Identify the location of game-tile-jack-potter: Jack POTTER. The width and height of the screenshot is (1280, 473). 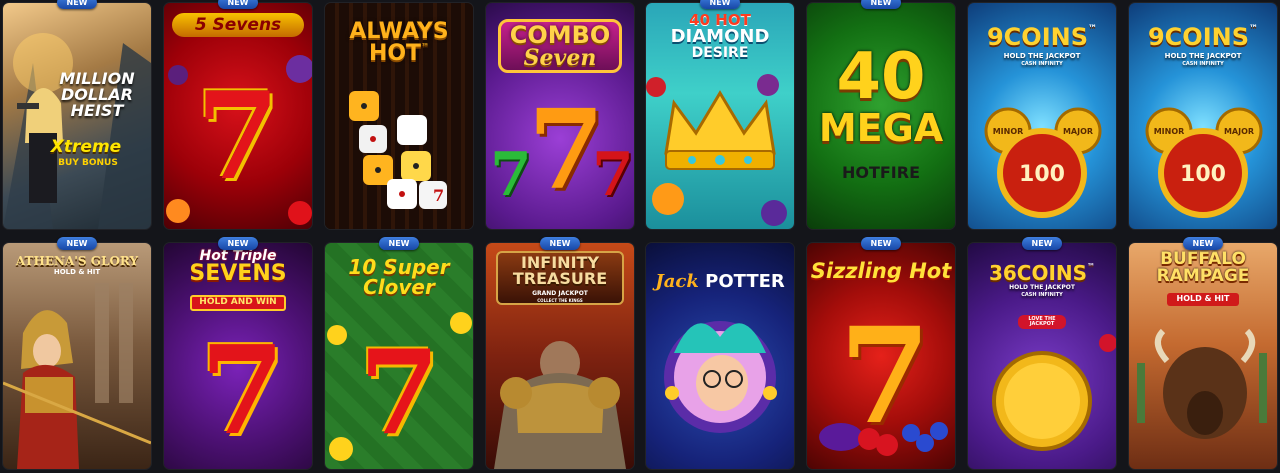
(720, 356).